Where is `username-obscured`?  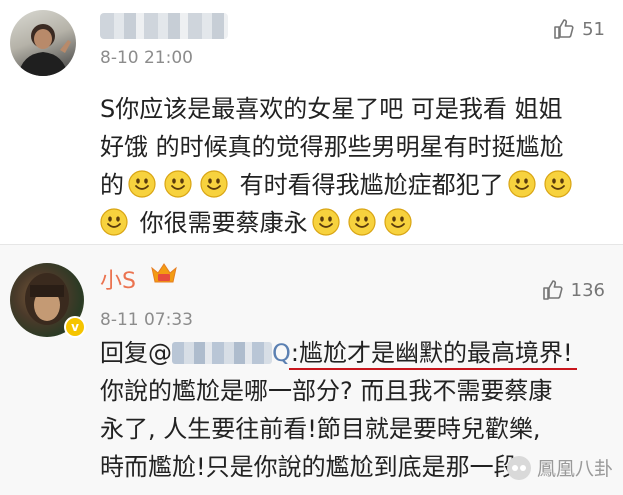 username-obscured is located at coordinates (164, 26).